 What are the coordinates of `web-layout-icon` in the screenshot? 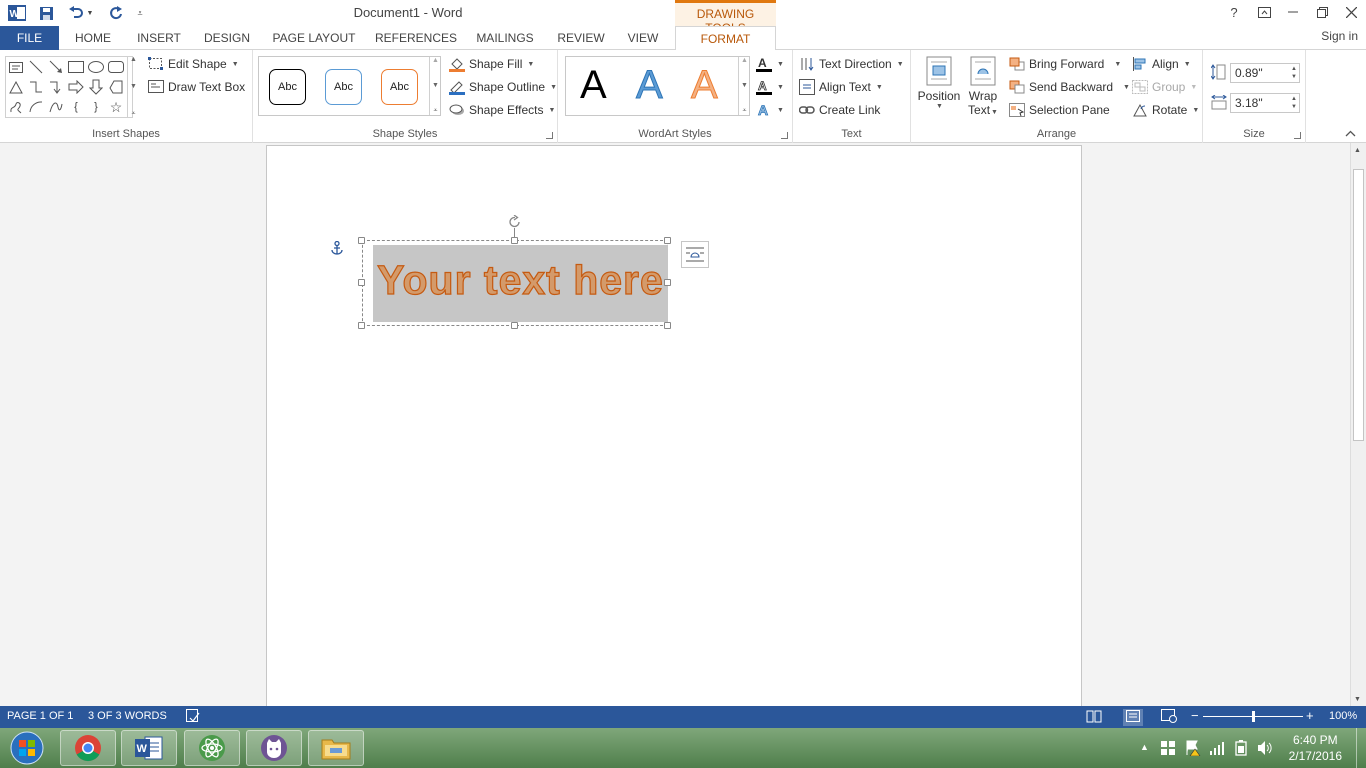 It's located at (1169, 717).